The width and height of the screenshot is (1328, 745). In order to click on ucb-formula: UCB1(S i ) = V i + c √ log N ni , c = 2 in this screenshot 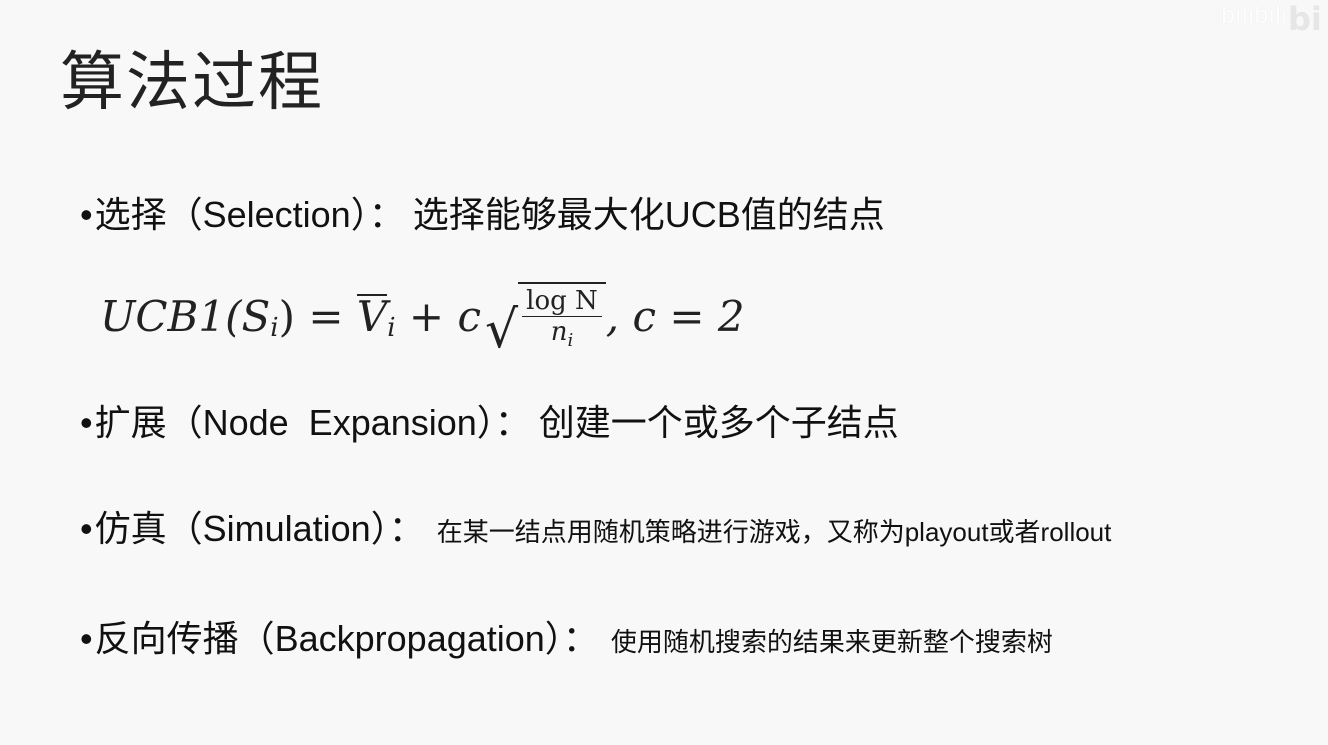, I will do `click(422, 316)`.